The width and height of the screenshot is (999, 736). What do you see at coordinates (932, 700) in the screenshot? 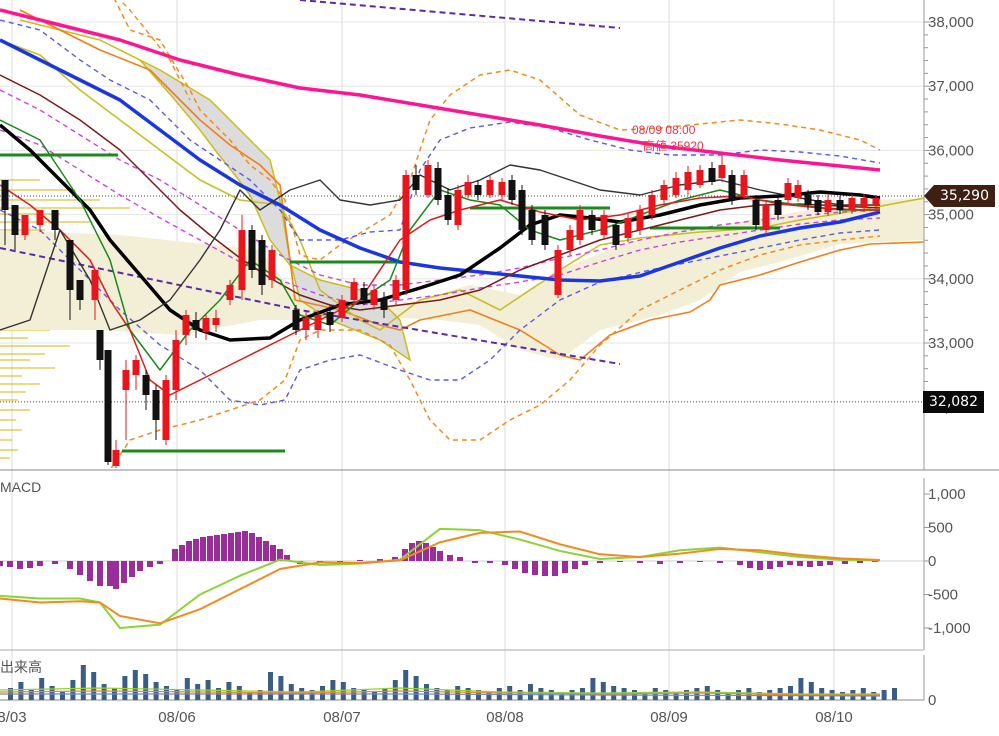
I see `volume-tick-label: 0` at bounding box center [932, 700].